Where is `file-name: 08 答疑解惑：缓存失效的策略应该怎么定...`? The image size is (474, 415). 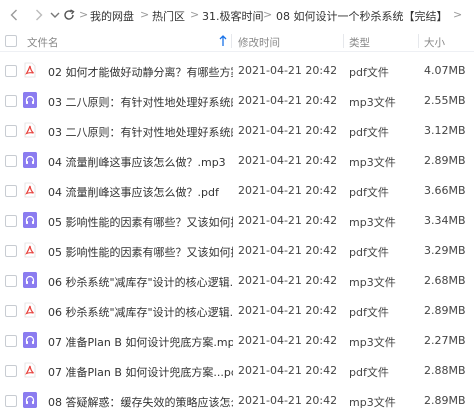
file-name: 08 答疑解惑：缓存失效的策略应该怎么定... is located at coordinates (140, 402).